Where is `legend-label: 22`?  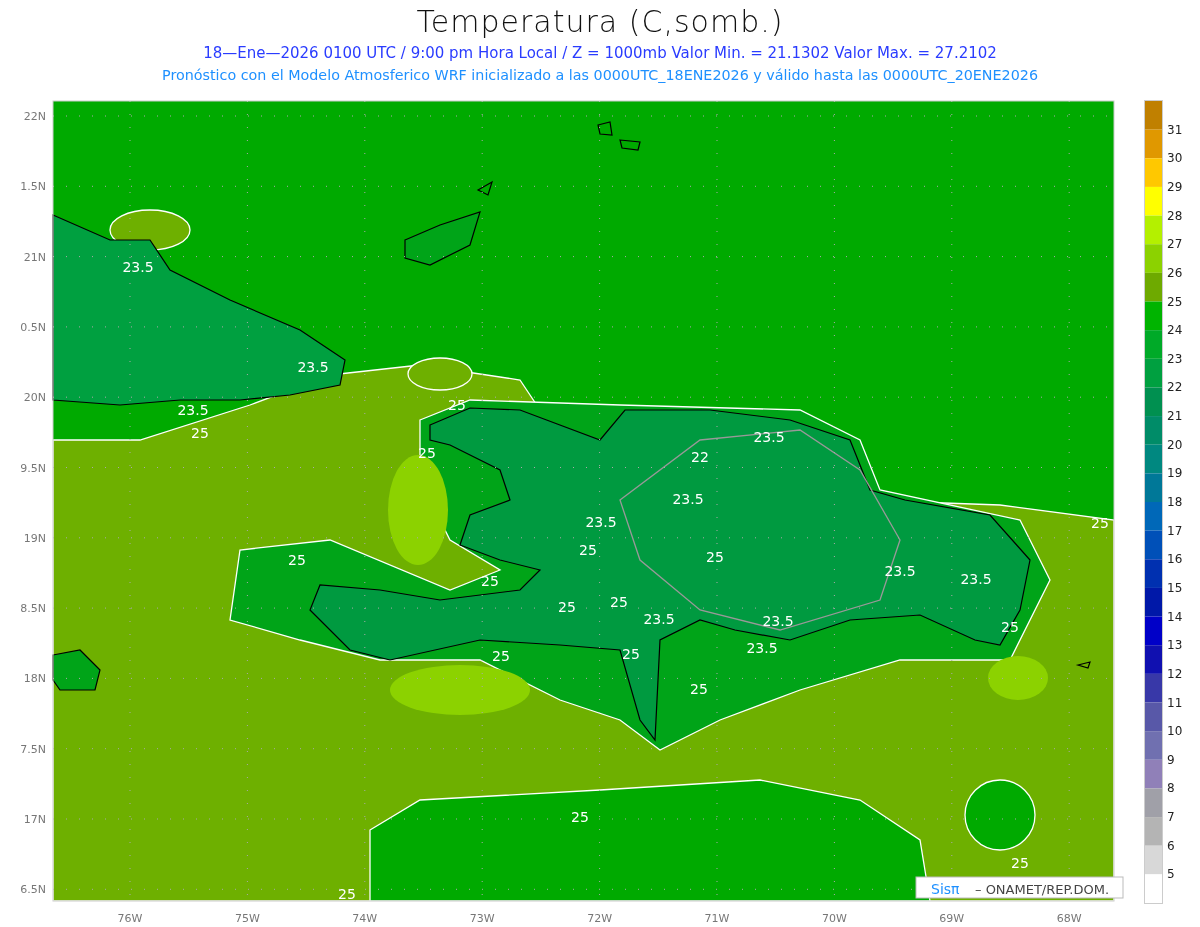
legend-label: 22 is located at coordinates (1175, 387).